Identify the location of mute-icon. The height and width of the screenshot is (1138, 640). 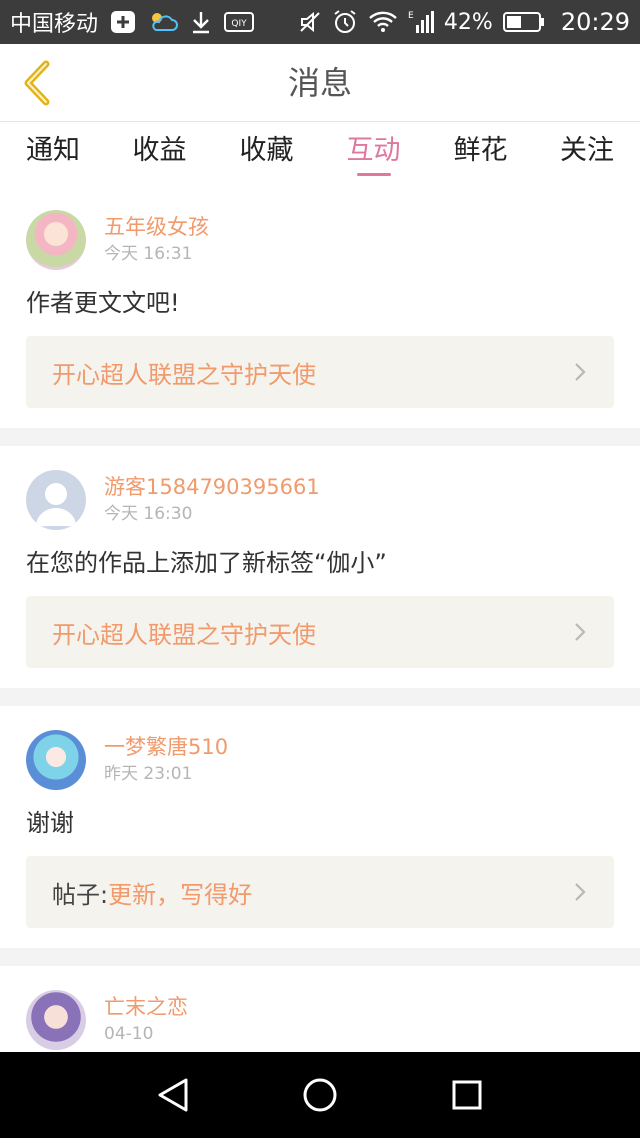
(310, 22).